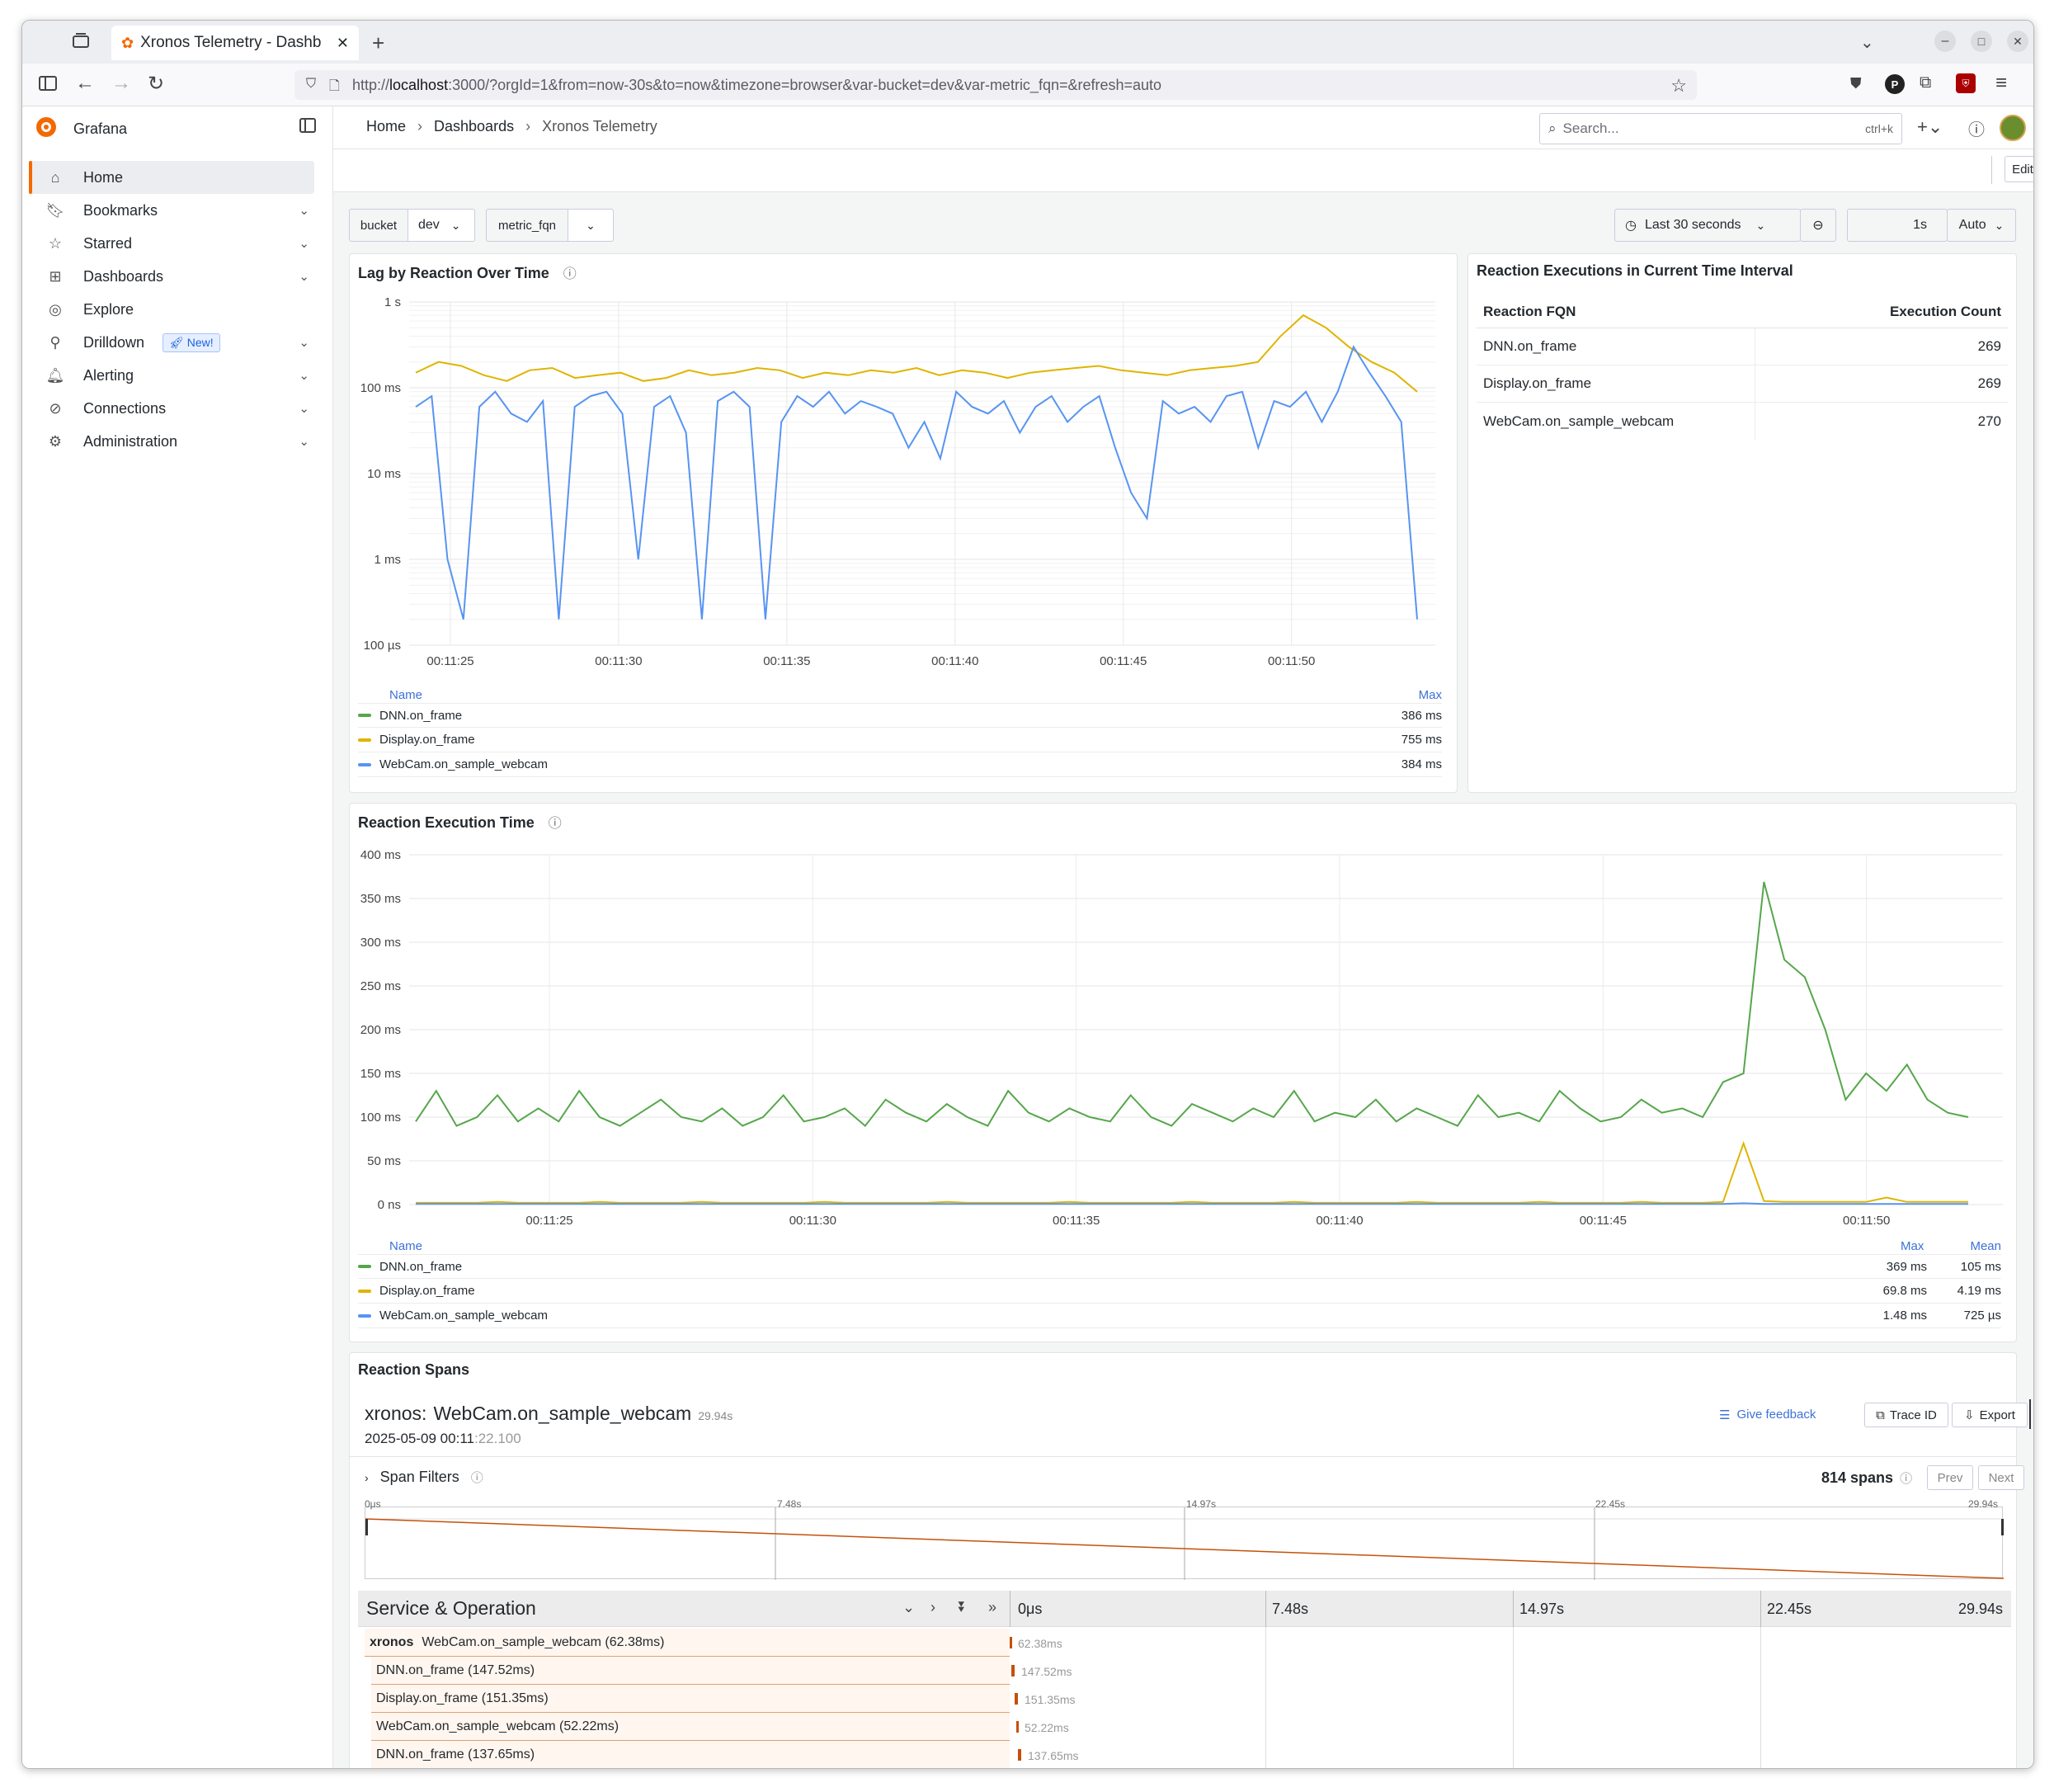  Describe the element at coordinates (2030, 1414) in the screenshot. I see `panel-resize-handle` at that location.